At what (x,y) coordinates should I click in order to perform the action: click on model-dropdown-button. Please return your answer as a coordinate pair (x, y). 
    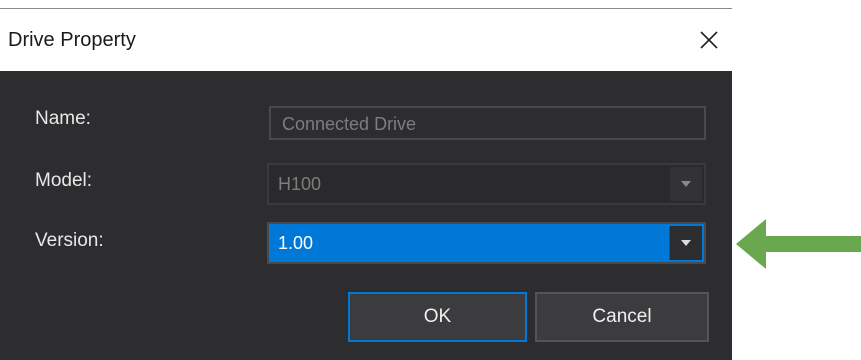
    Looking at the image, I should click on (686, 184).